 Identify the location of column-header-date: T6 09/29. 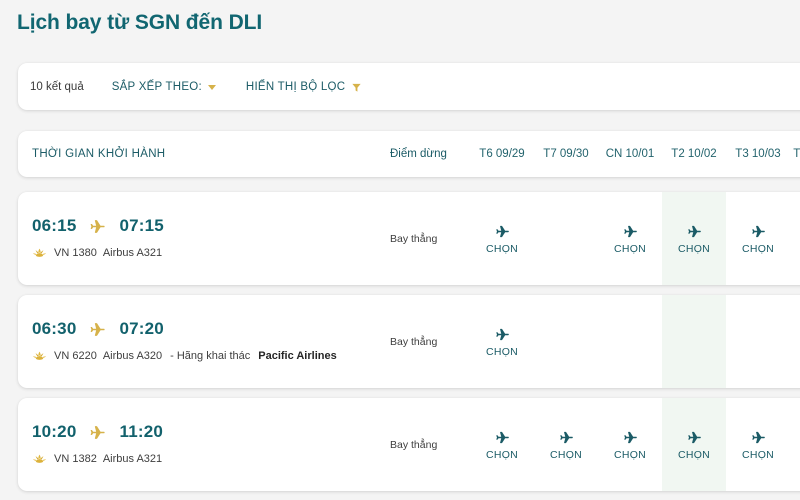
(502, 154).